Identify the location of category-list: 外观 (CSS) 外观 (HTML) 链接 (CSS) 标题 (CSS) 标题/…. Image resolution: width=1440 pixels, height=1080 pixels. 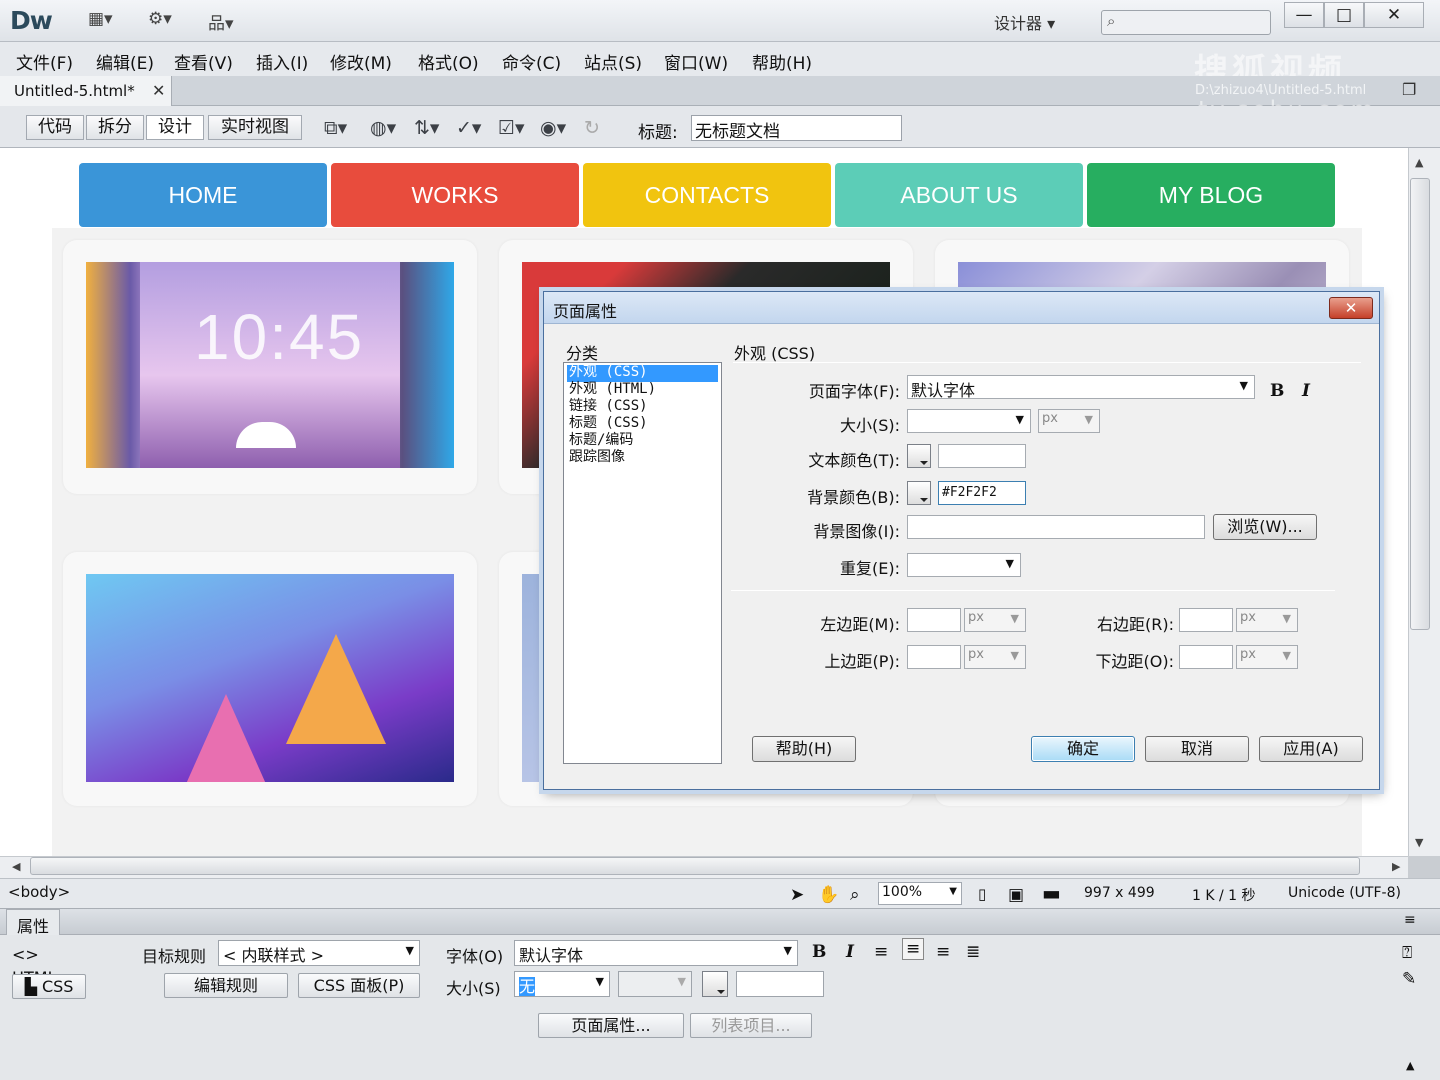
(642, 563).